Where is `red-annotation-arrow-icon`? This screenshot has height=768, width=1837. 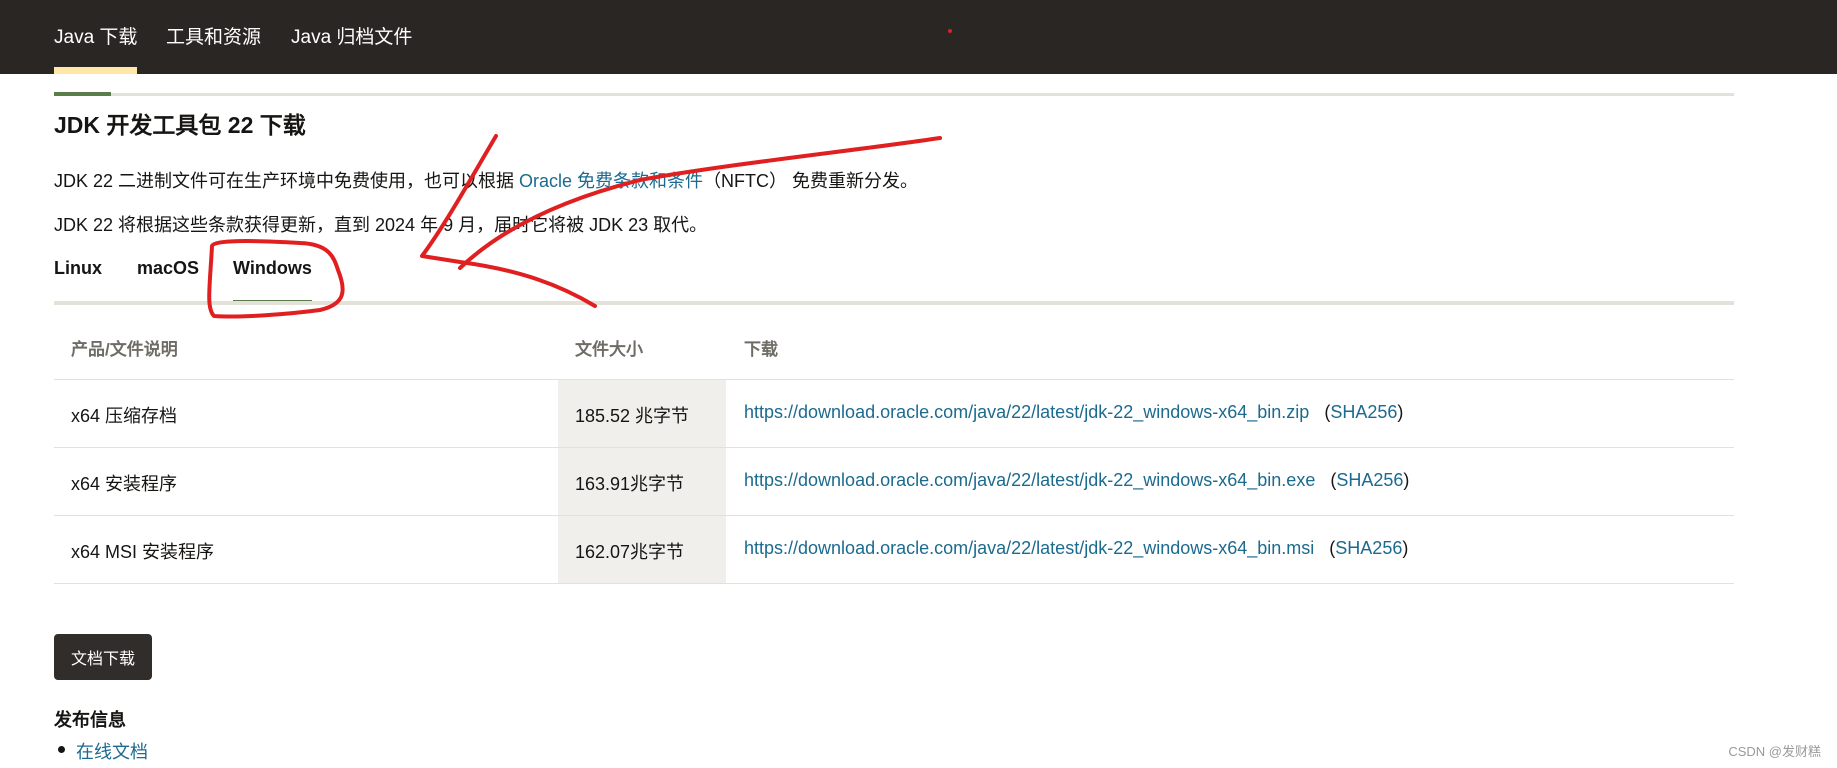 red-annotation-arrow-icon is located at coordinates (700, 203).